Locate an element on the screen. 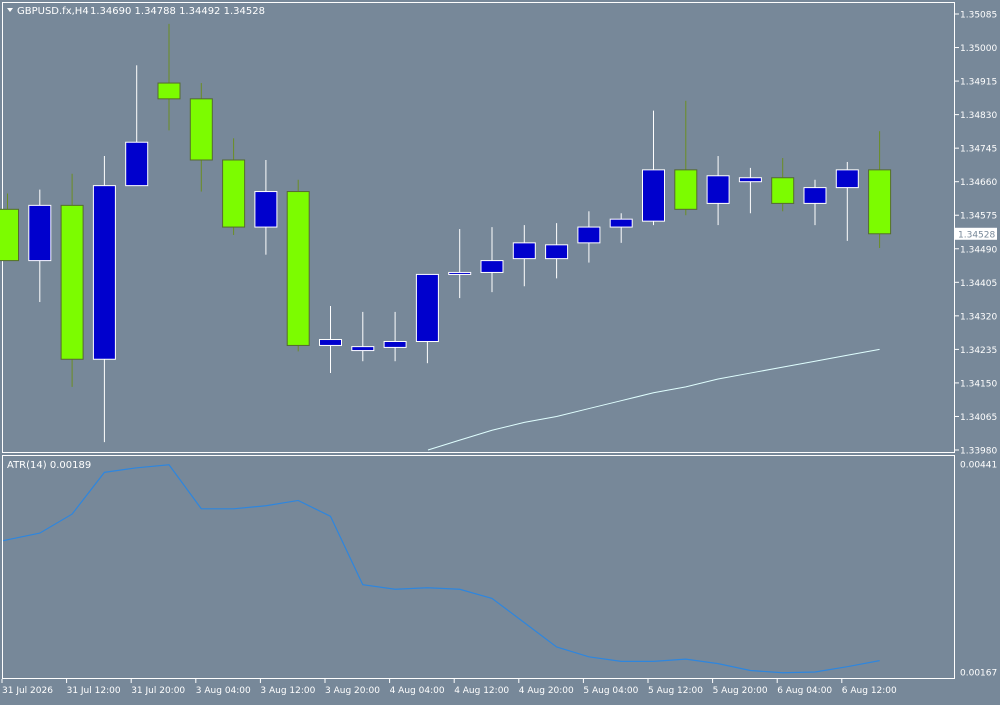  time-tick-label: 6 Aug 04:00 is located at coordinates (804, 691).